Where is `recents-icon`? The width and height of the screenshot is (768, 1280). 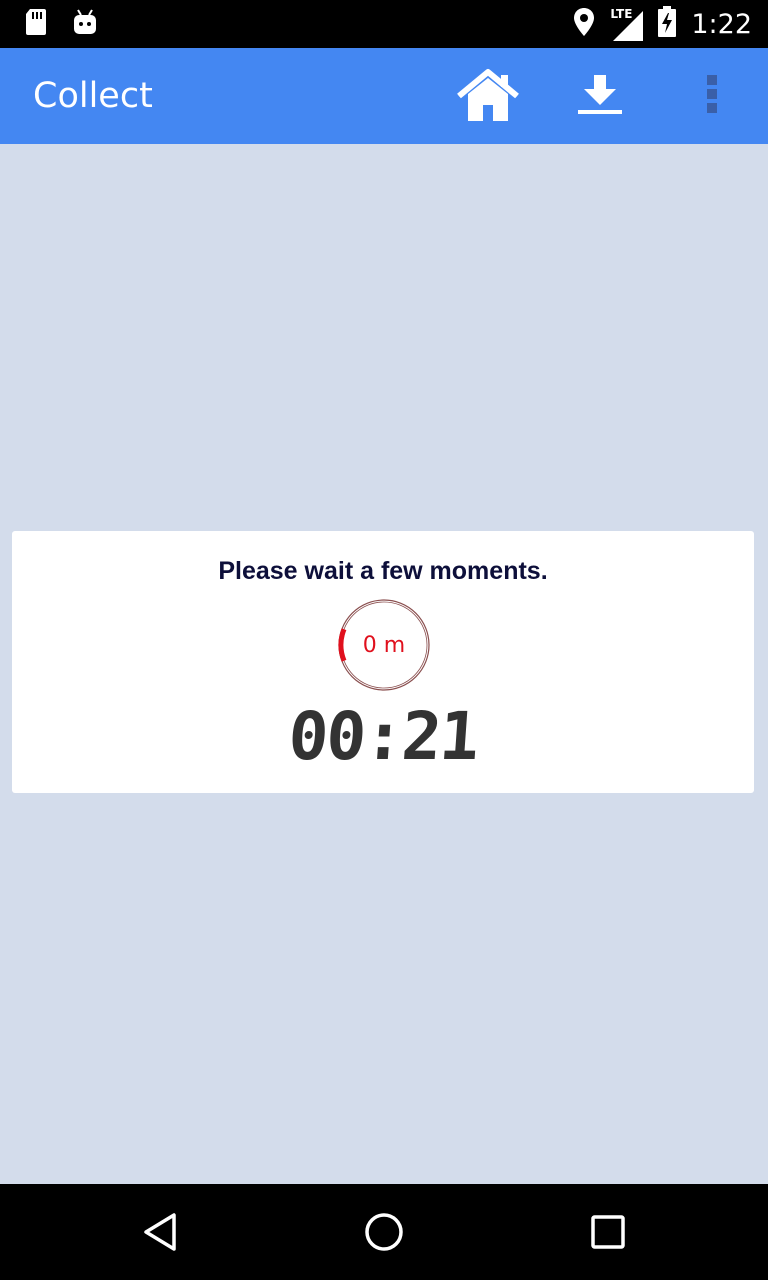
recents-icon is located at coordinates (608, 1234).